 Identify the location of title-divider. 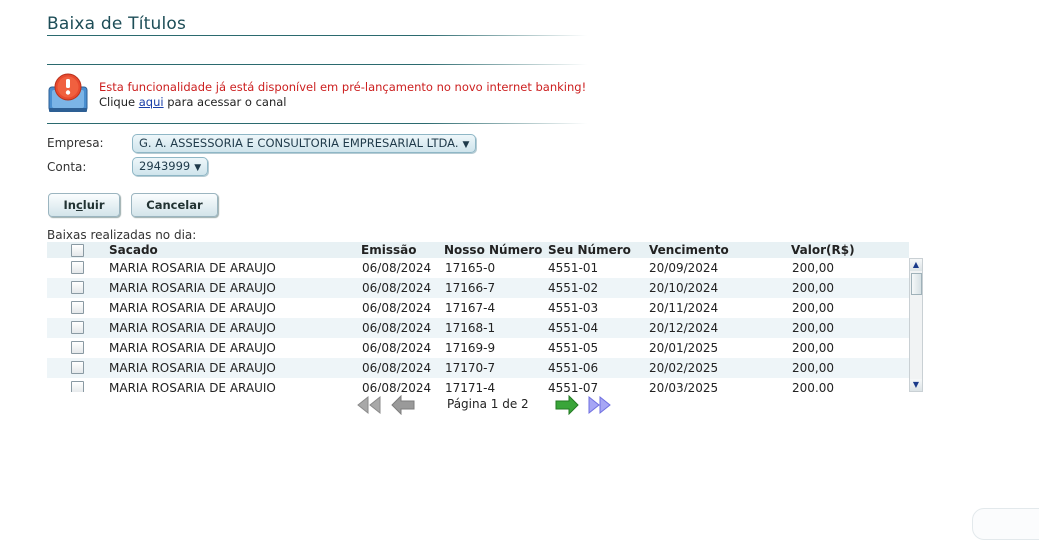
(317, 35).